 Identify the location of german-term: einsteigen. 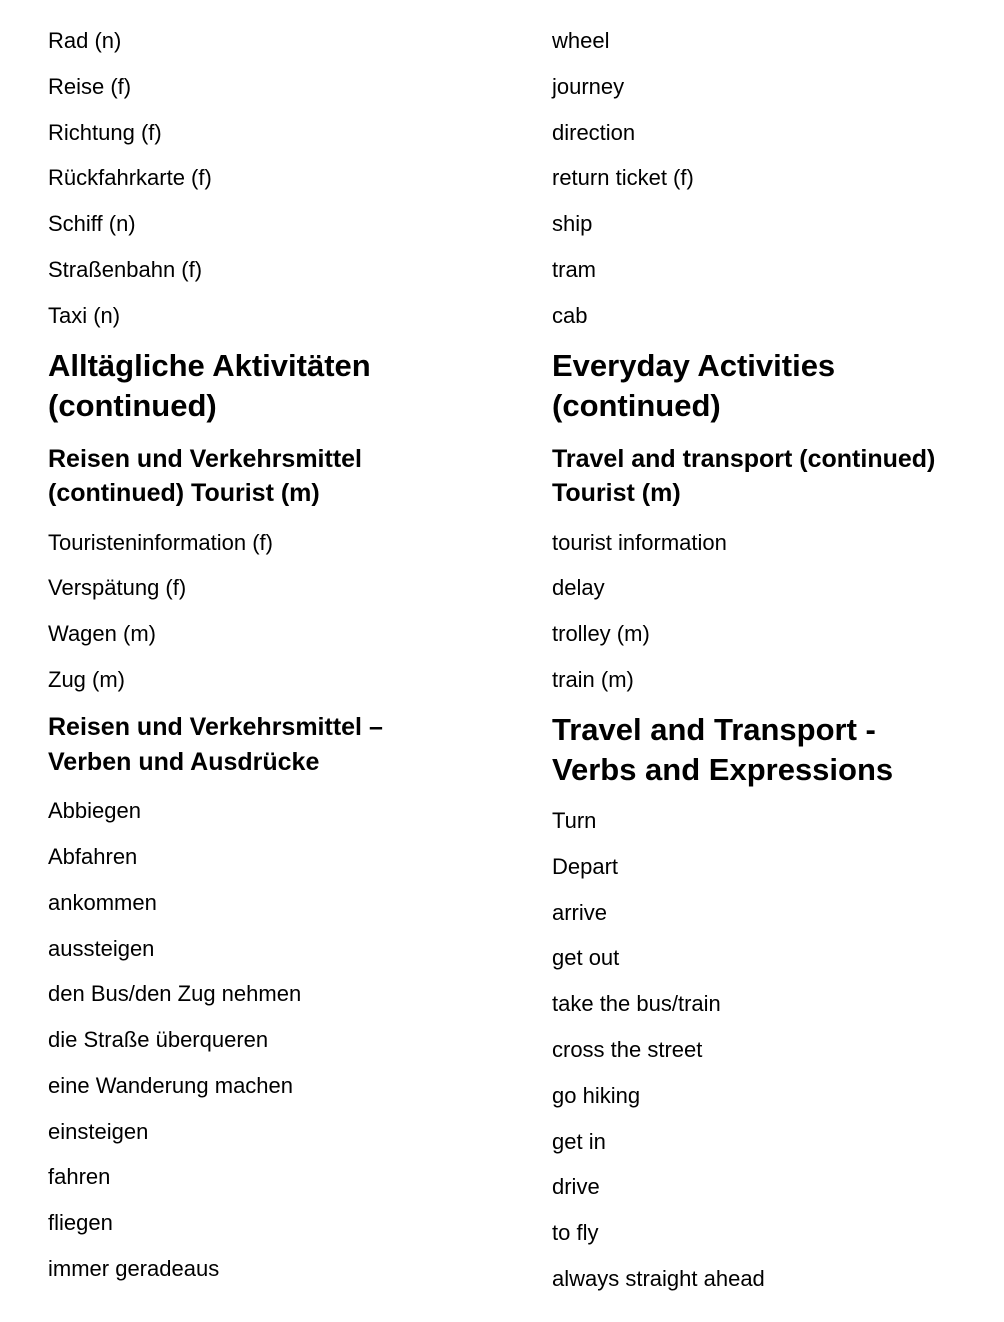
(98, 1131).